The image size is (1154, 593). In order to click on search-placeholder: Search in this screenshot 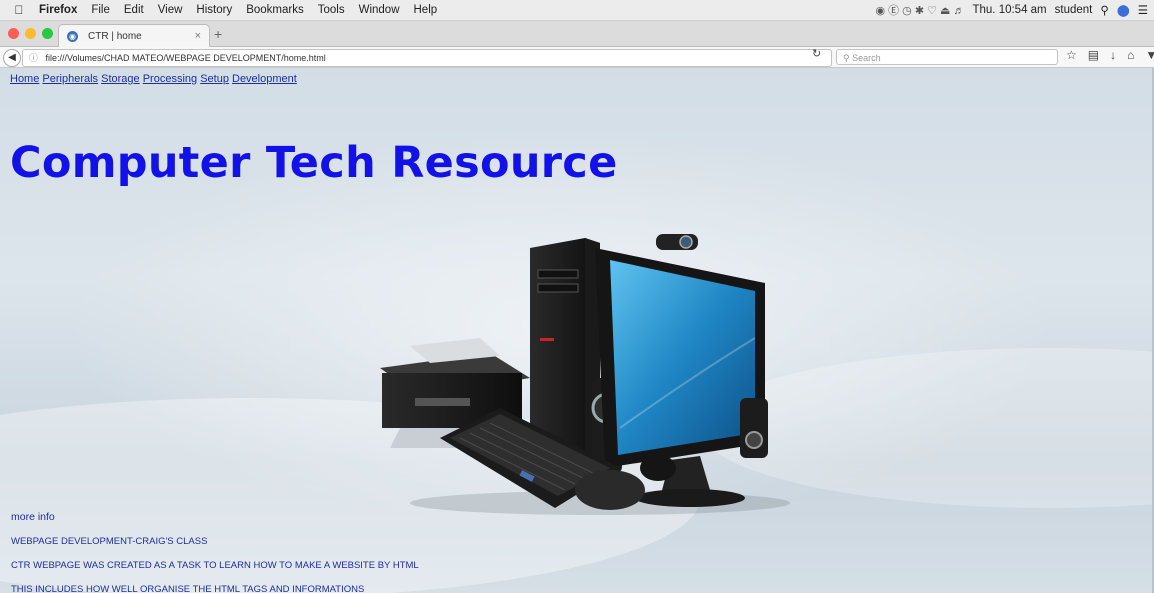, I will do `click(866, 58)`.